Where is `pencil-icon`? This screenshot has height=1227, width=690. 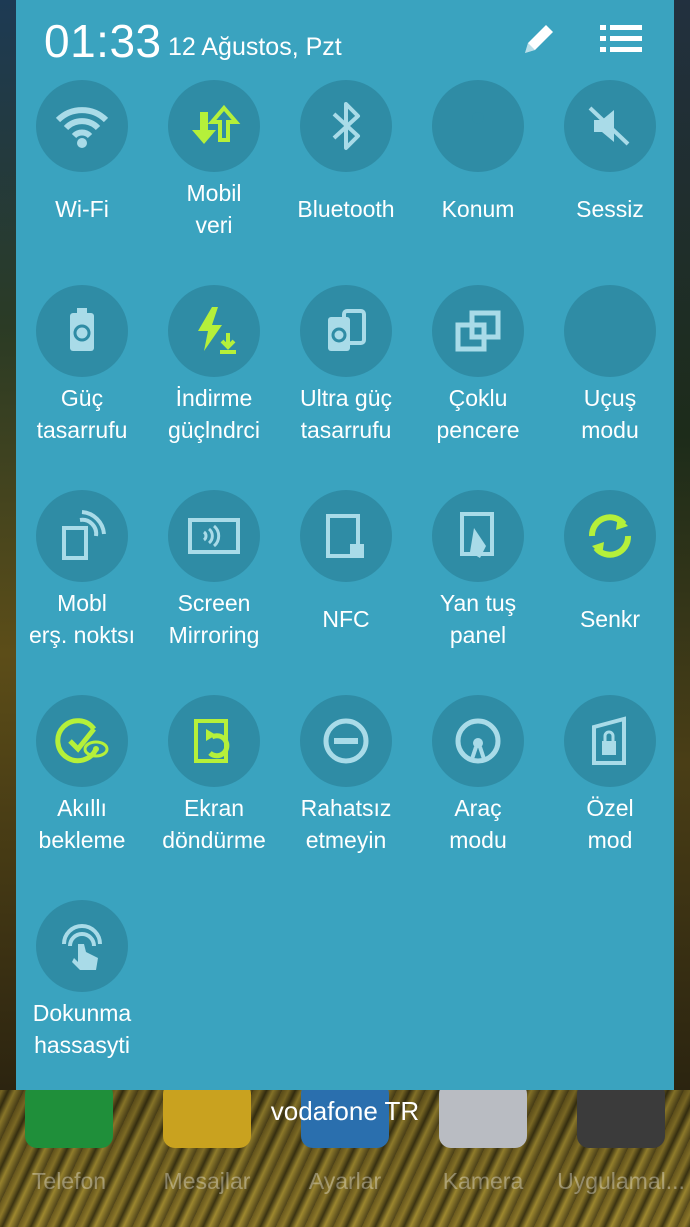
pencil-icon is located at coordinates (539, 39).